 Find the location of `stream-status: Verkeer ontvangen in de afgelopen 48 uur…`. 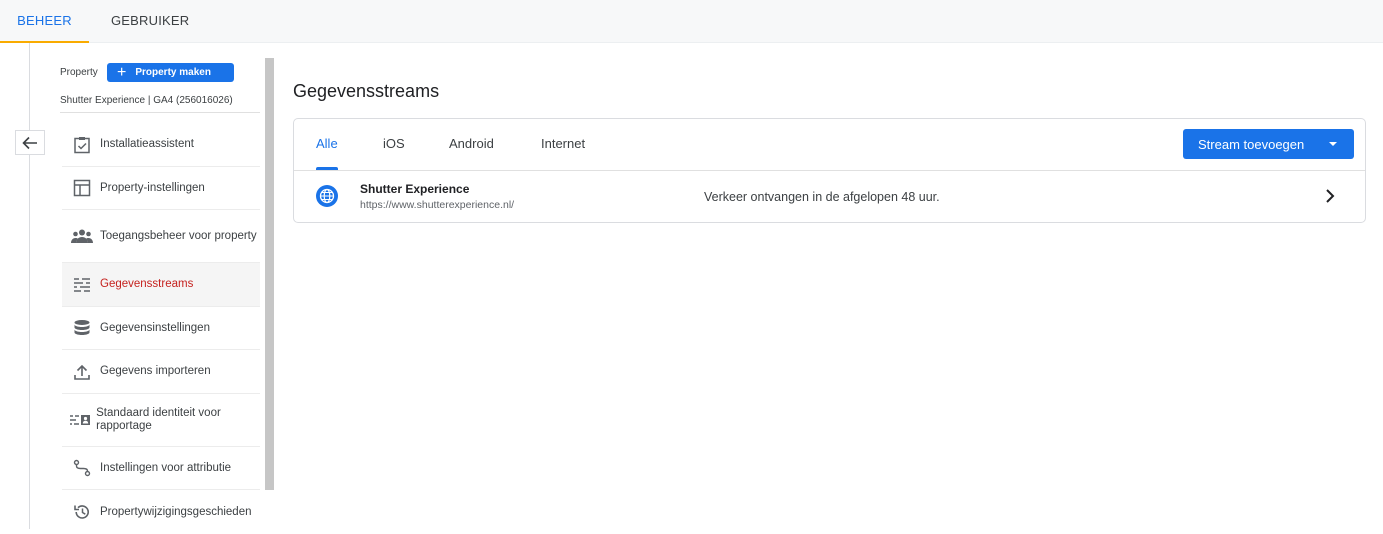

stream-status: Verkeer ontvangen in de afgelopen 48 uur… is located at coordinates (822, 197).